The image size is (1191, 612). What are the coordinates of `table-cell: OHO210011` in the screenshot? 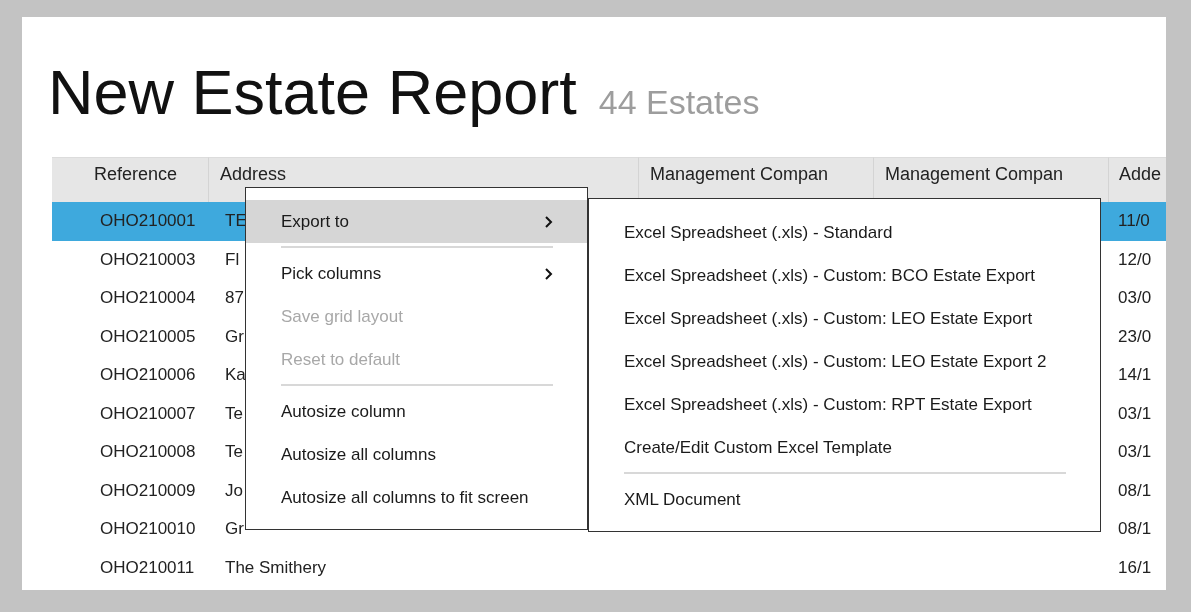 It's located at (147, 567).